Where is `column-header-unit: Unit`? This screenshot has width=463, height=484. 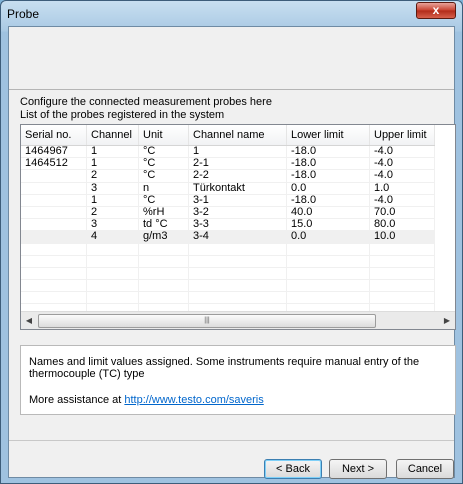 column-header-unit: Unit is located at coordinates (163, 135).